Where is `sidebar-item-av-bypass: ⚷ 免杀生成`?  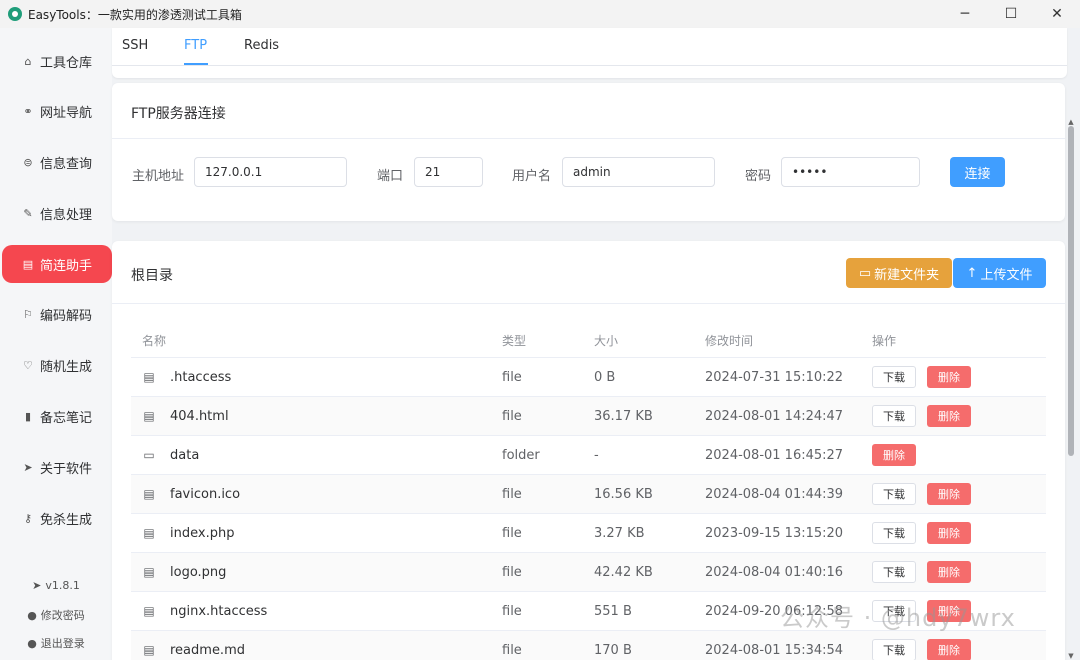 sidebar-item-av-bypass: ⚷ 免杀生成 is located at coordinates (57, 518).